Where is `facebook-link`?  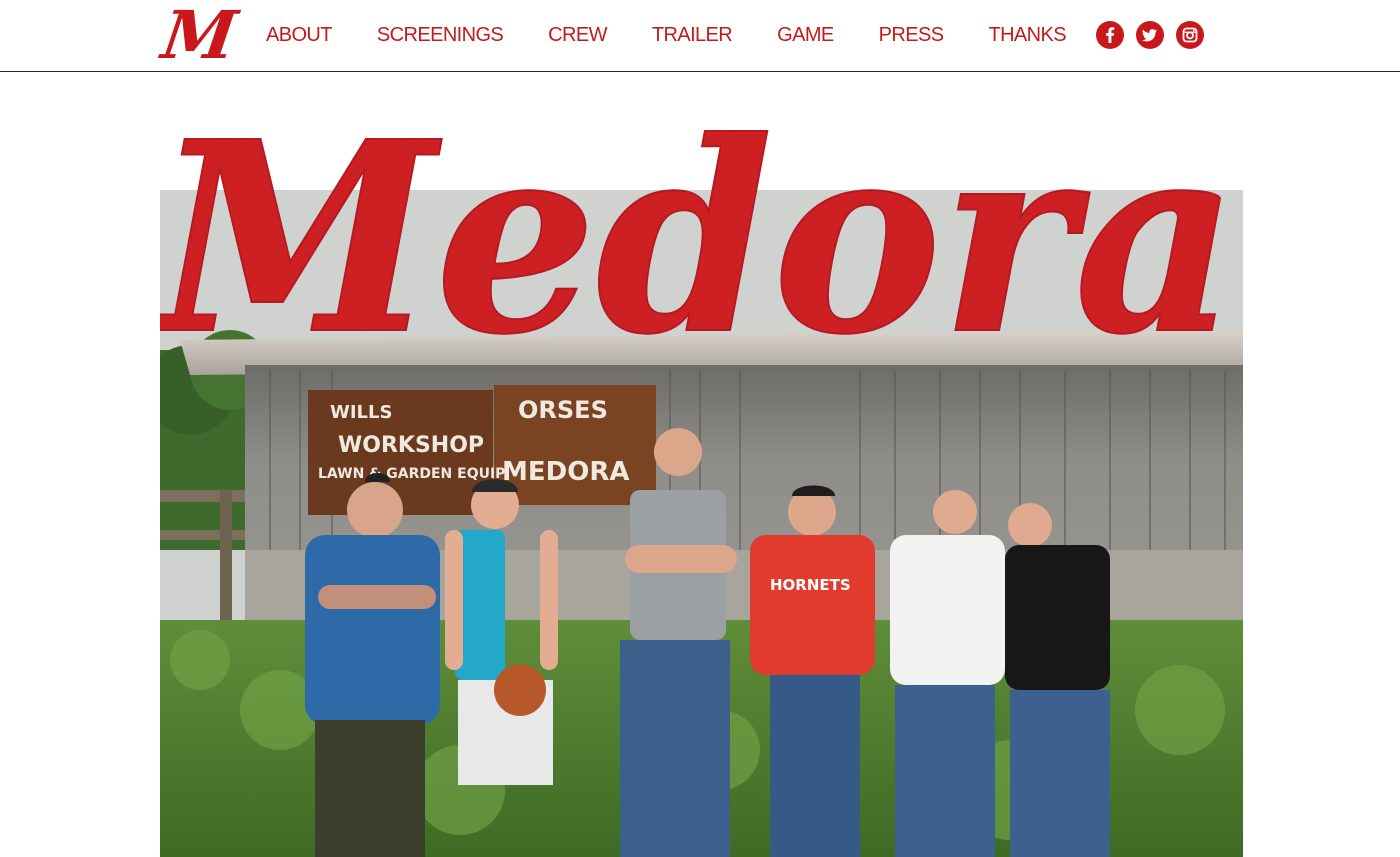 facebook-link is located at coordinates (1110, 35).